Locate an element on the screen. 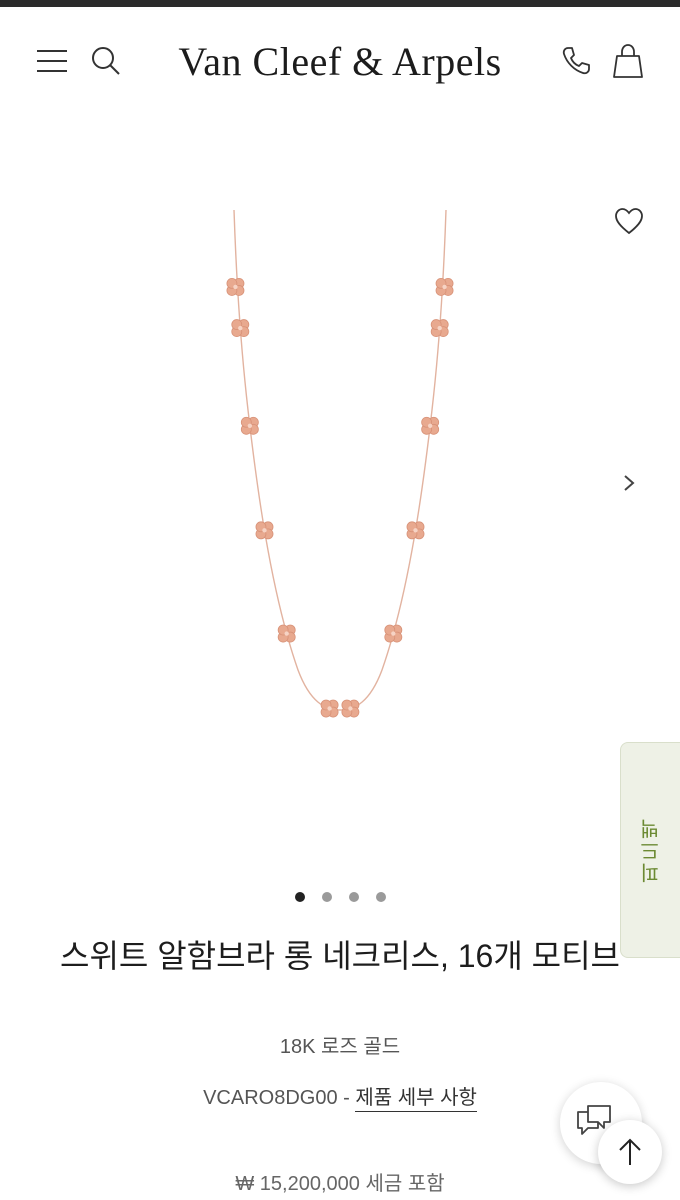 The image size is (680, 1200). product-title: 스위트 알함브라 롱 네크리스, 16개 모티브 is located at coordinates (340, 956).